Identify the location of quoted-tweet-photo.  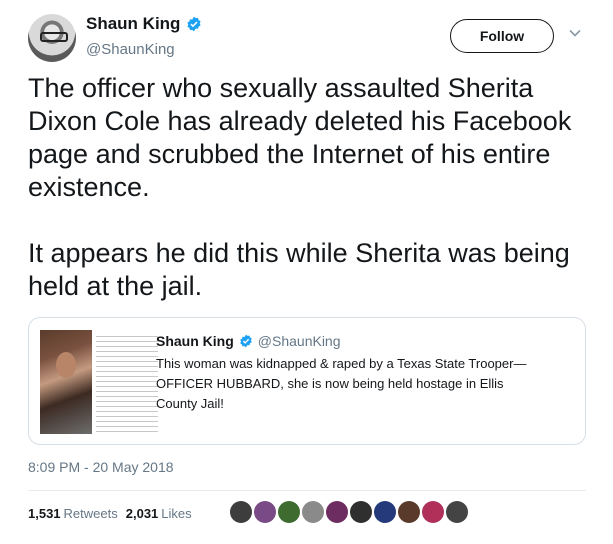
(66, 382).